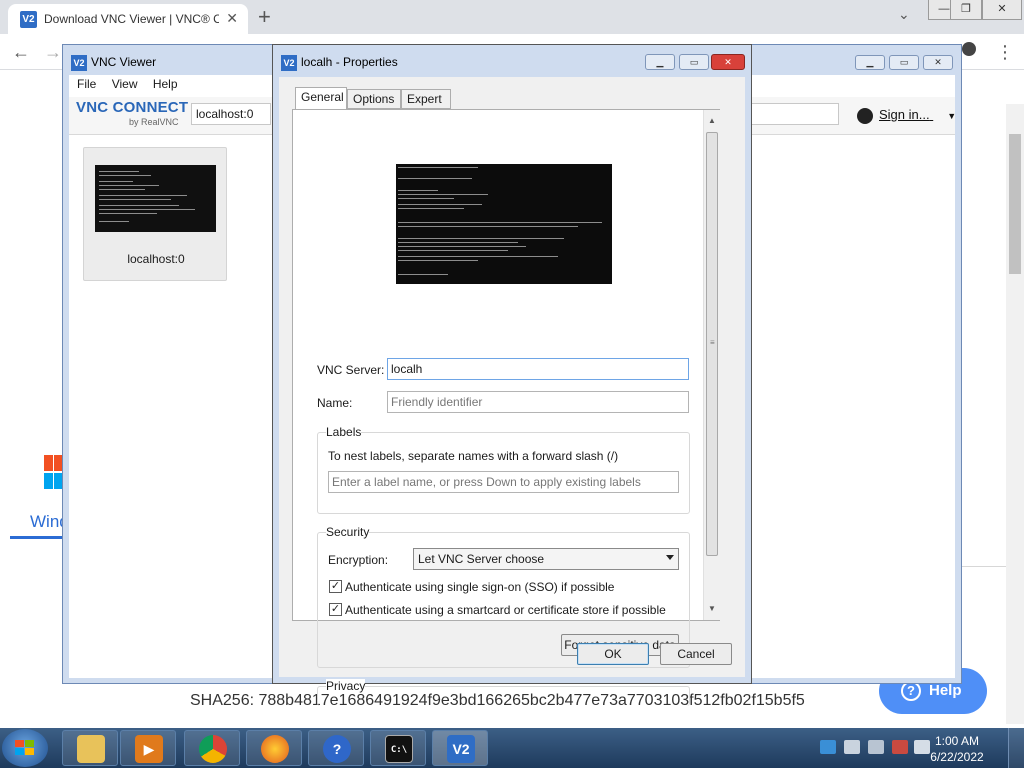  I want to click on scroll-up-icon: ▲, so click(712, 120).